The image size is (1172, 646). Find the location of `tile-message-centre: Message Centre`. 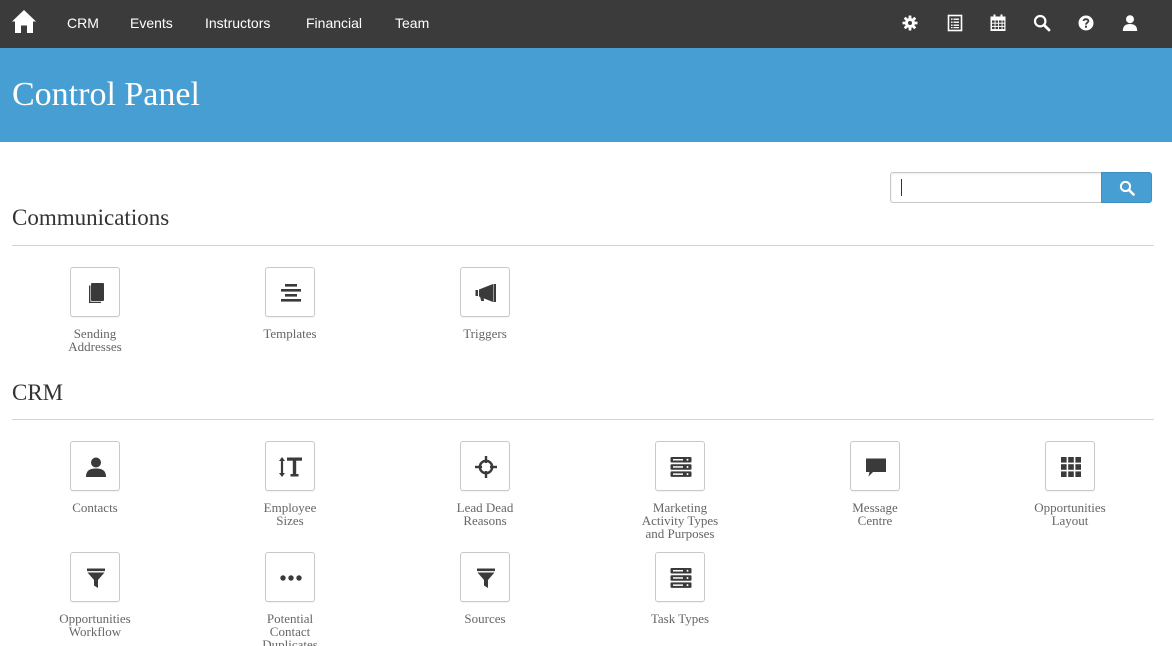

tile-message-centre: Message Centre is located at coordinates (875, 491).